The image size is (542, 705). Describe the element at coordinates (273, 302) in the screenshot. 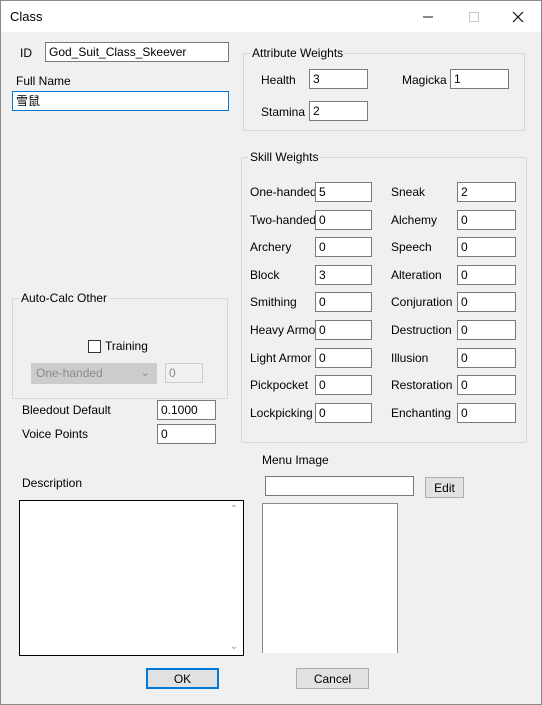

I see `skill-label-smithing: Smithing` at that location.